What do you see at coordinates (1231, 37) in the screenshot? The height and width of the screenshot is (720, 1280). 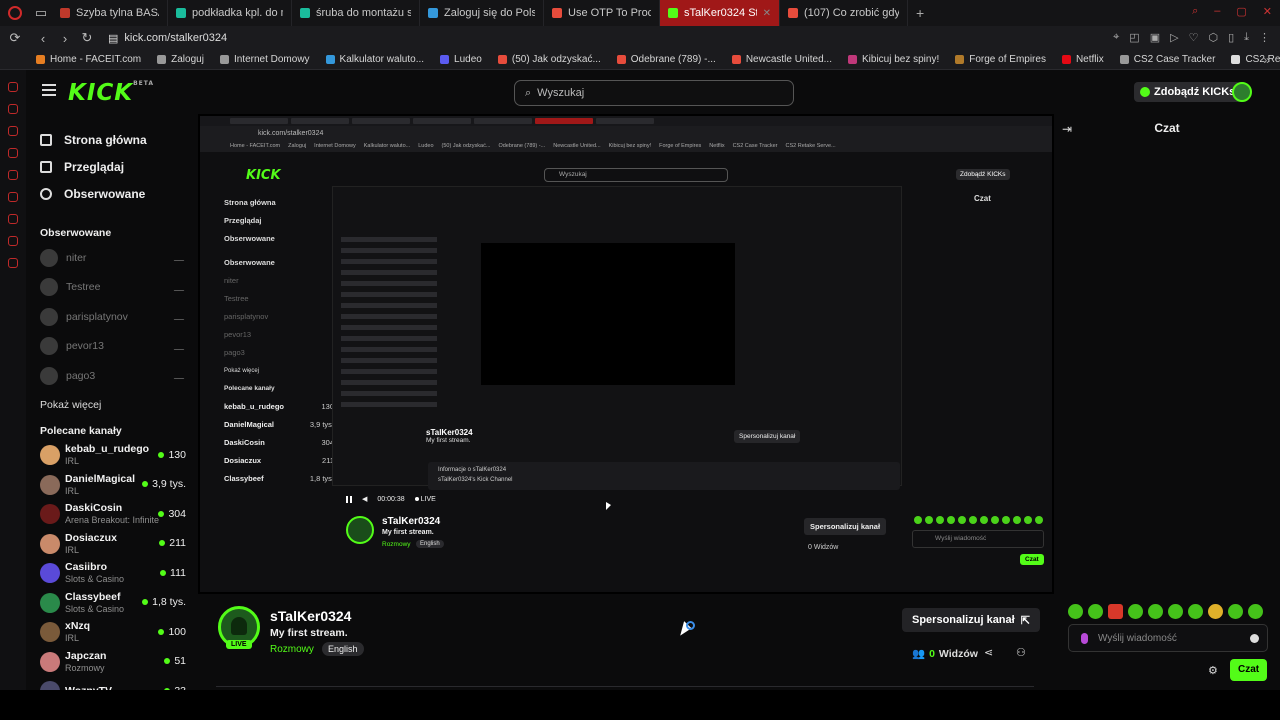 I see `sidebar-icon: ▯` at bounding box center [1231, 37].